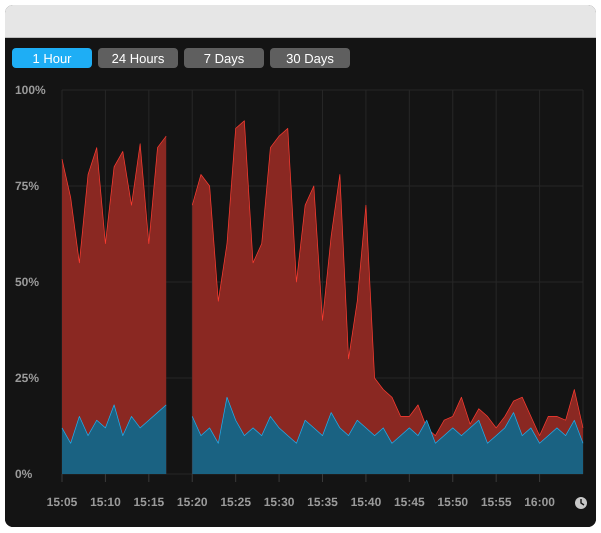 This screenshot has width=601, height=533. Describe the element at coordinates (452, 502) in the screenshot. I see `x-tick-label: 15:50` at that location.